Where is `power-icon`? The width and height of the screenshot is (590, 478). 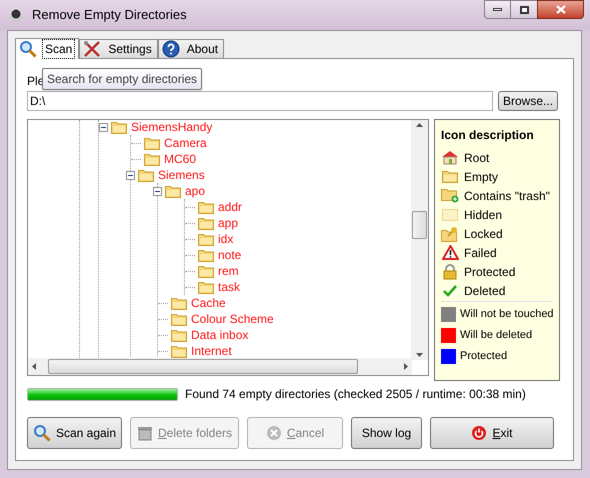 power-icon is located at coordinates (479, 433).